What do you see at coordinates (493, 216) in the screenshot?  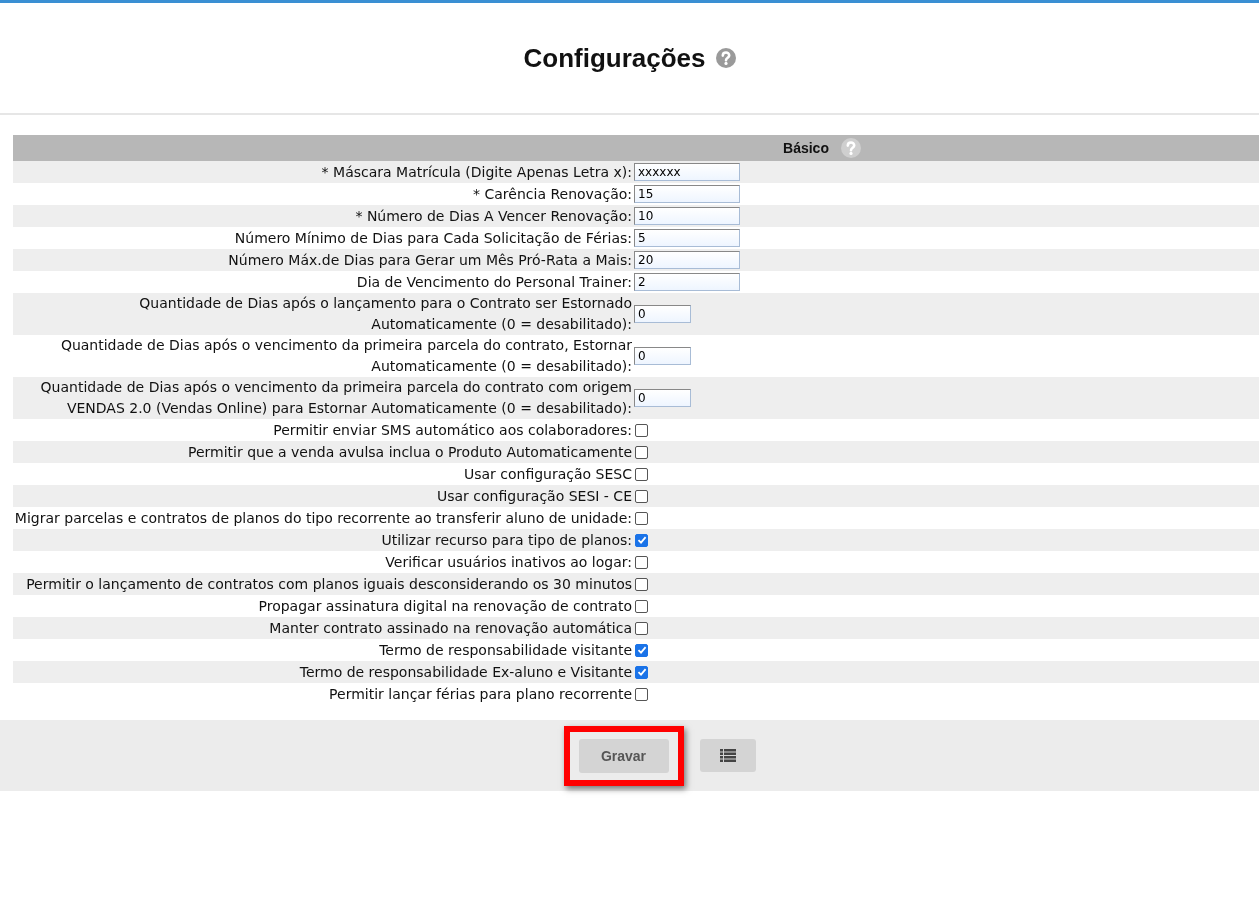 I see `field-label: * Número de Dias A Vencer Renovação:` at bounding box center [493, 216].